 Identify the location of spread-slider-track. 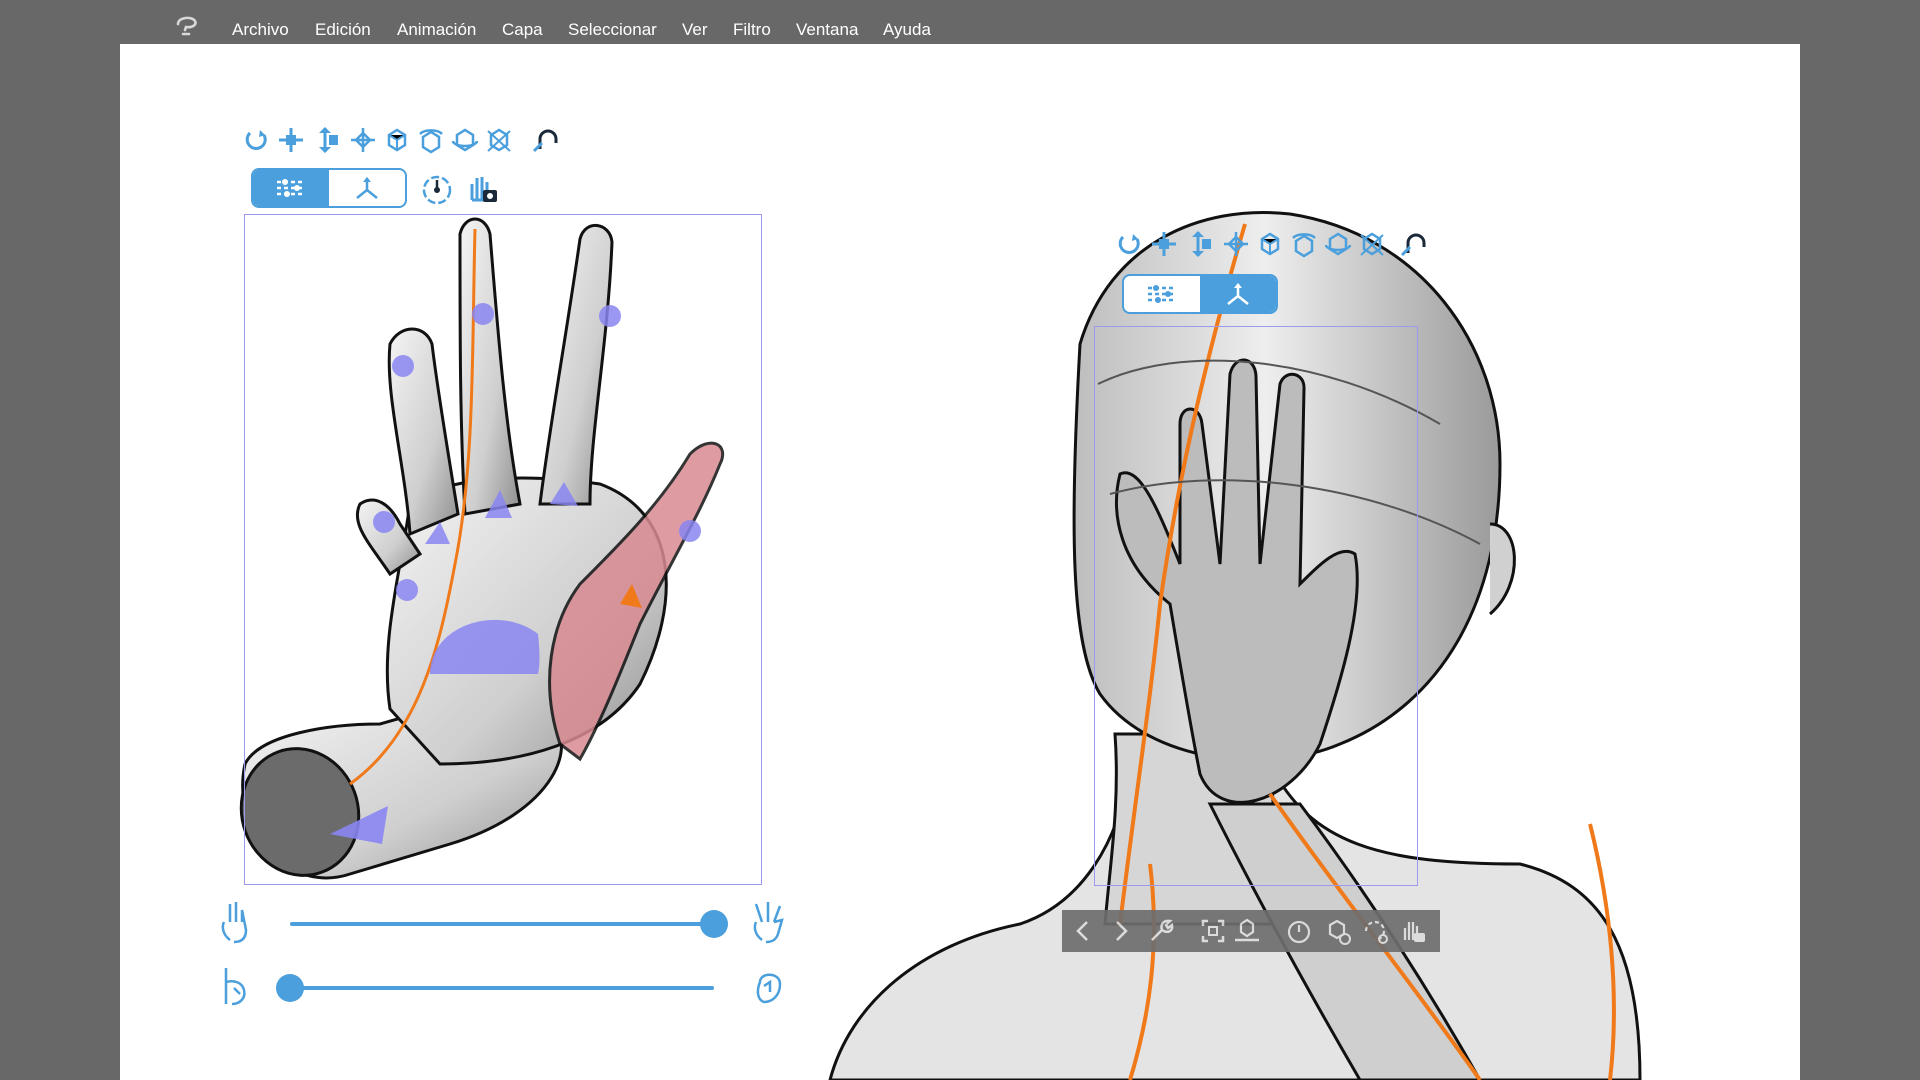
(502, 924).